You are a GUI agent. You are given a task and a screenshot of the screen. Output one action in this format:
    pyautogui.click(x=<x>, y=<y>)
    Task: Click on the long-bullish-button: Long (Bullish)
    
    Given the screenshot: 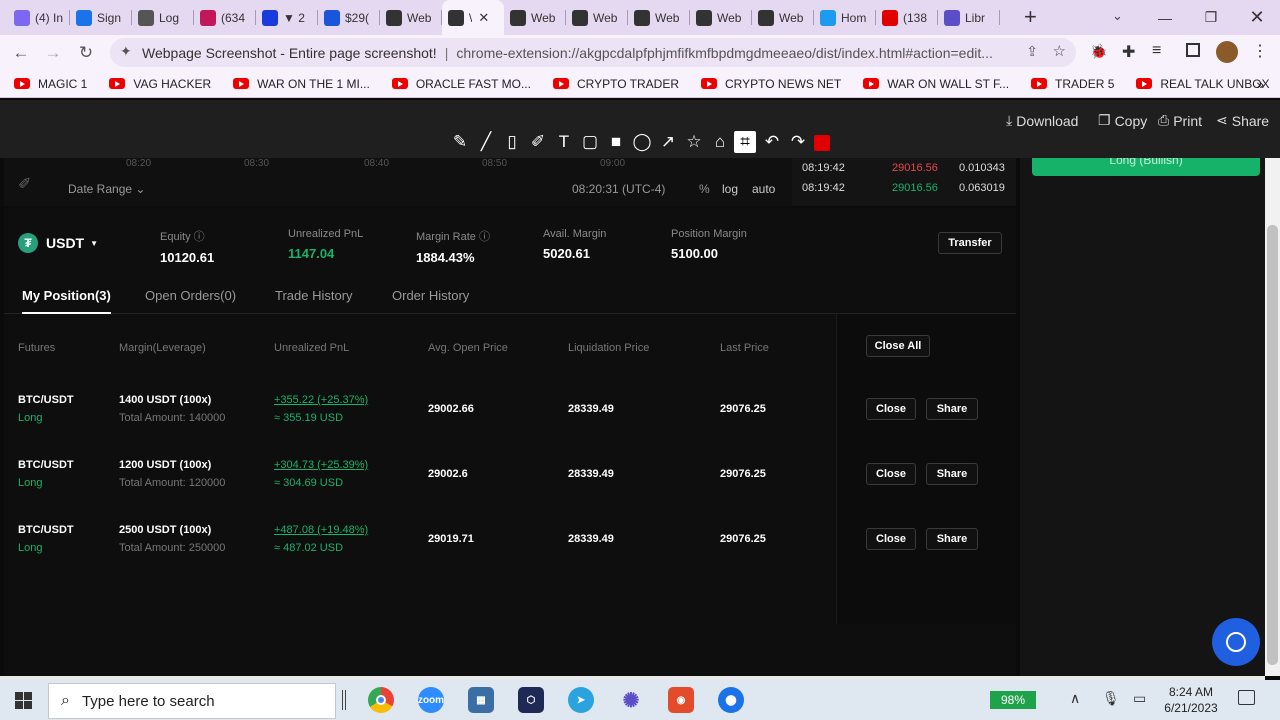 What is the action you would take?
    pyautogui.click(x=1146, y=167)
    